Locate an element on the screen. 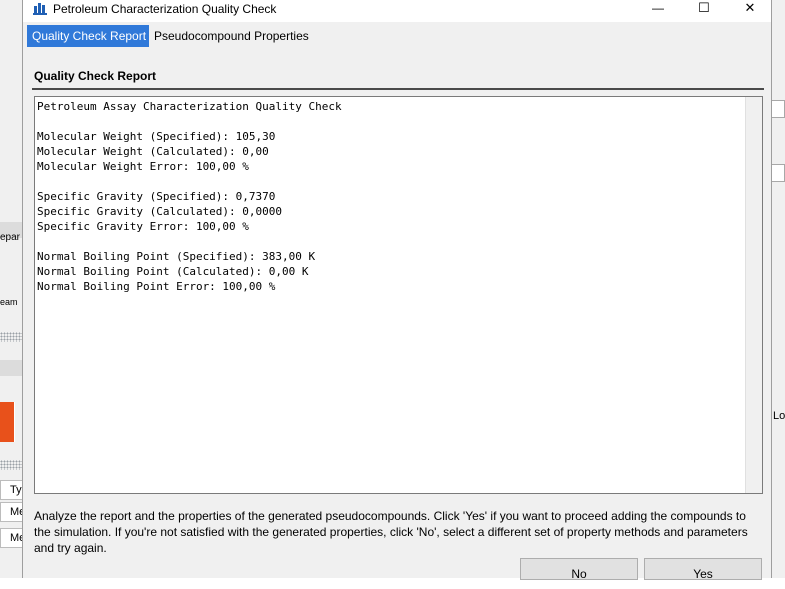 This screenshot has height=589, width=785. window-title: Petroleum Characterization Quality Check is located at coordinates (165, 9).